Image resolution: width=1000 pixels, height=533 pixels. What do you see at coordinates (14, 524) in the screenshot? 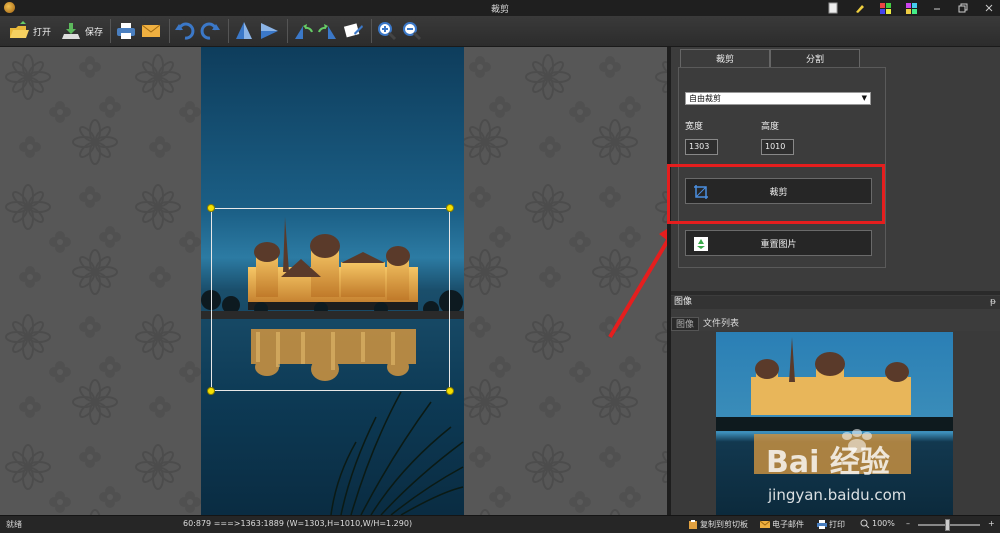
I see `status-ready: 就绪` at bounding box center [14, 524].